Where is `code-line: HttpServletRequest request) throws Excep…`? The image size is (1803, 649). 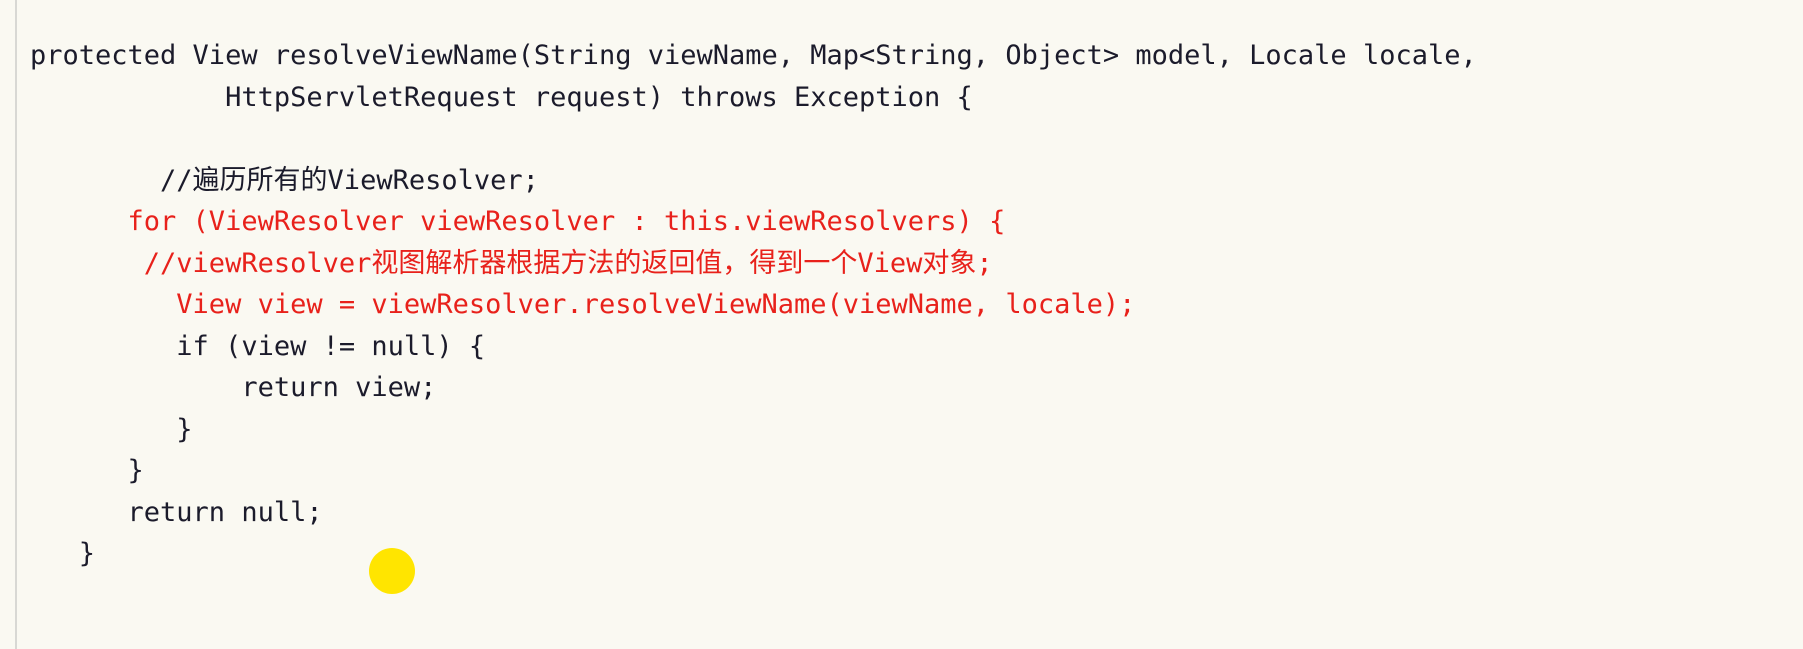 code-line: HttpServletRequest request) throws Excep… is located at coordinates (599, 97).